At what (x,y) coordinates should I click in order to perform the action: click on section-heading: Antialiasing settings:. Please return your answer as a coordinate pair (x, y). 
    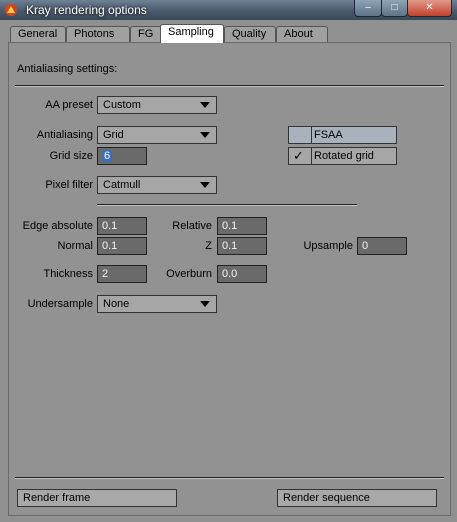
    Looking at the image, I should click on (67, 69).